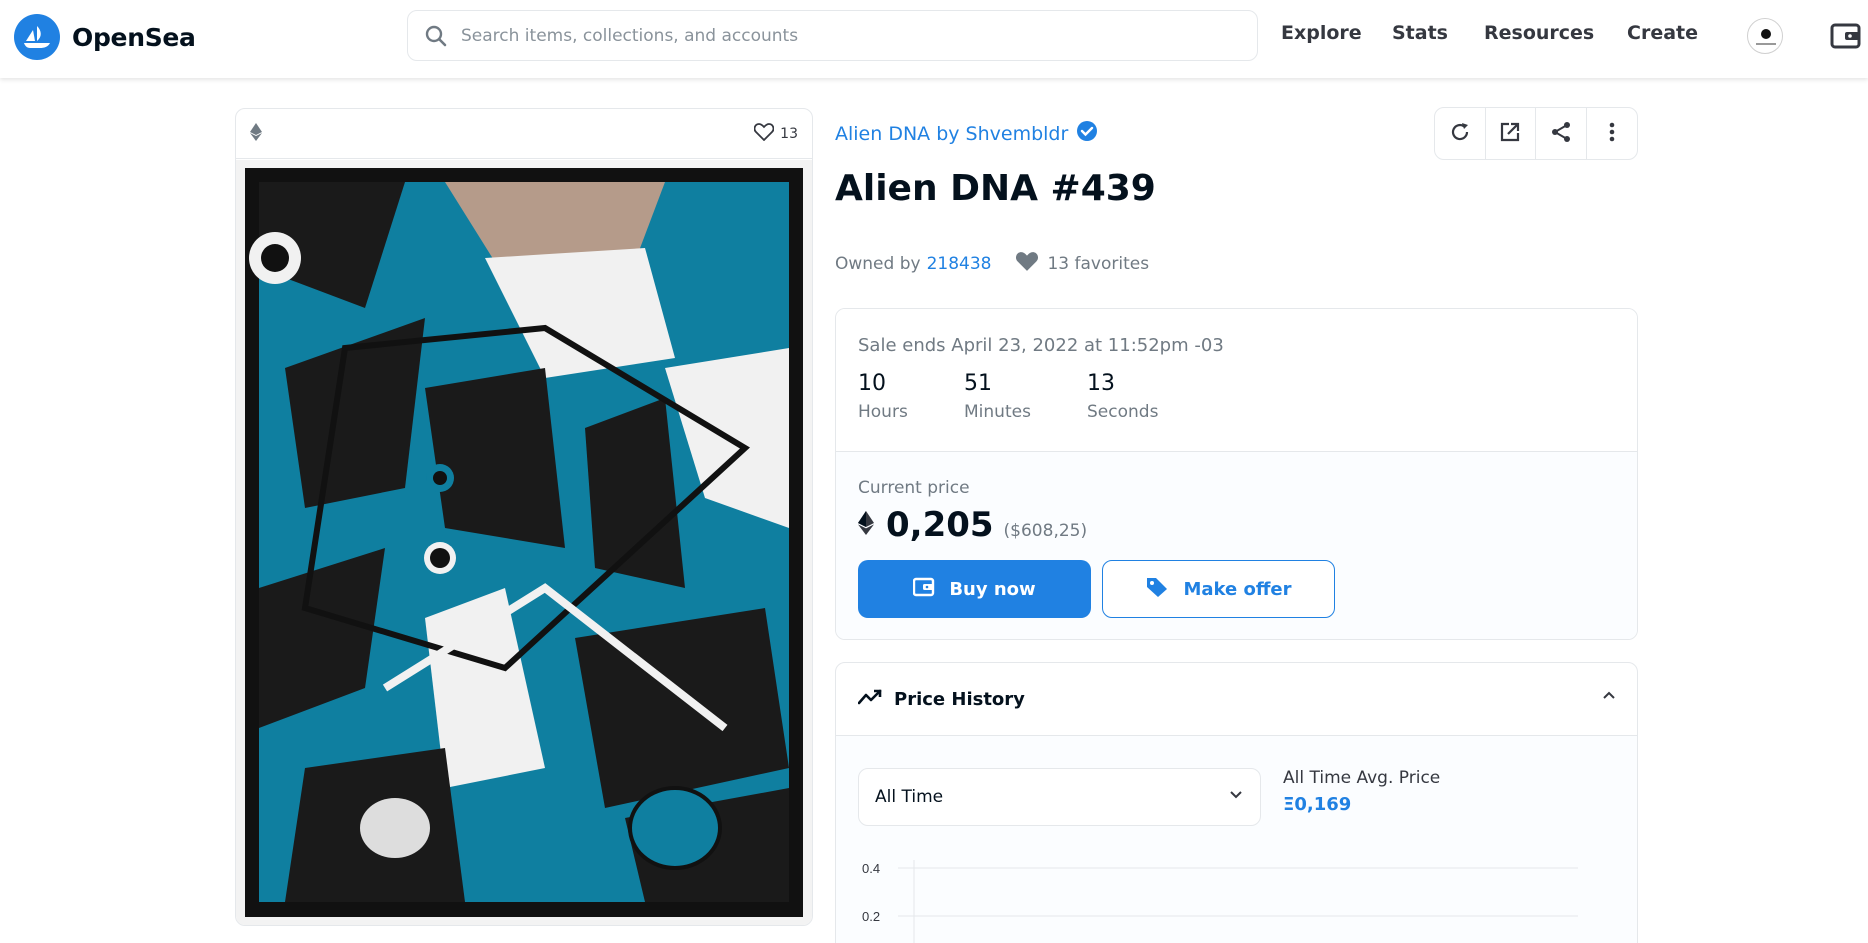  I want to click on price-history-chart: 0.4 0.2, so click(1238, 899).